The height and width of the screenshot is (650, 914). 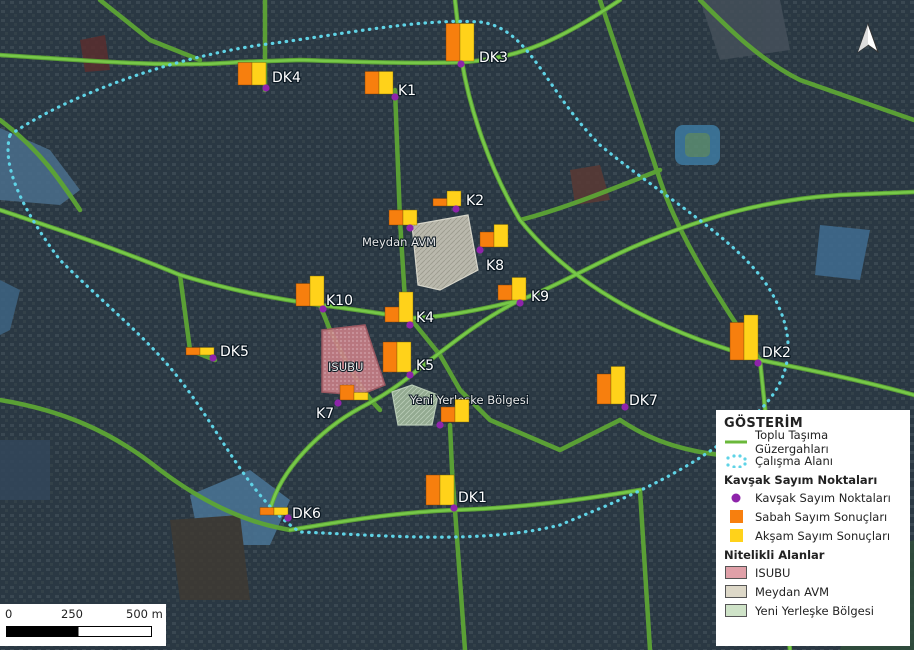 What do you see at coordinates (410, 217) in the screenshot?
I see `evening-bar-K6` at bounding box center [410, 217].